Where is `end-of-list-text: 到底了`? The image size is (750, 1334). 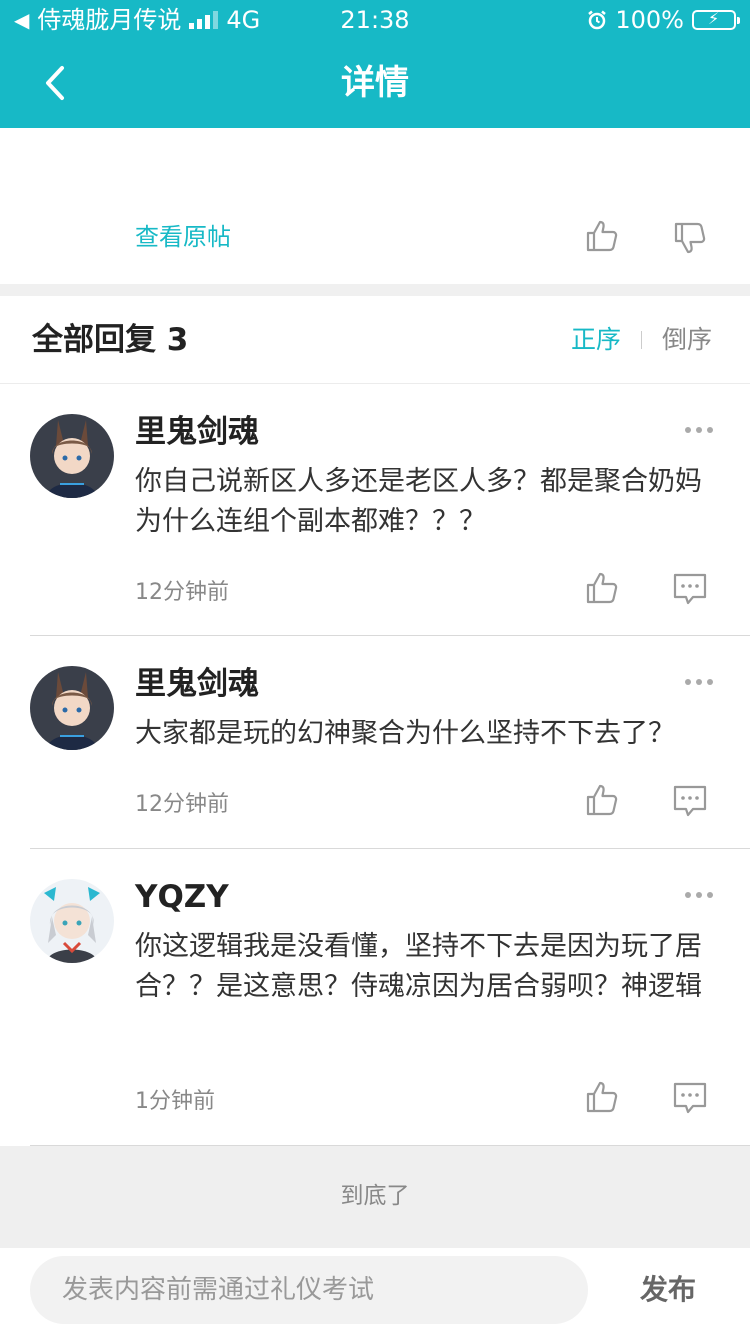
end-of-list-text: 到底了 is located at coordinates (375, 1196).